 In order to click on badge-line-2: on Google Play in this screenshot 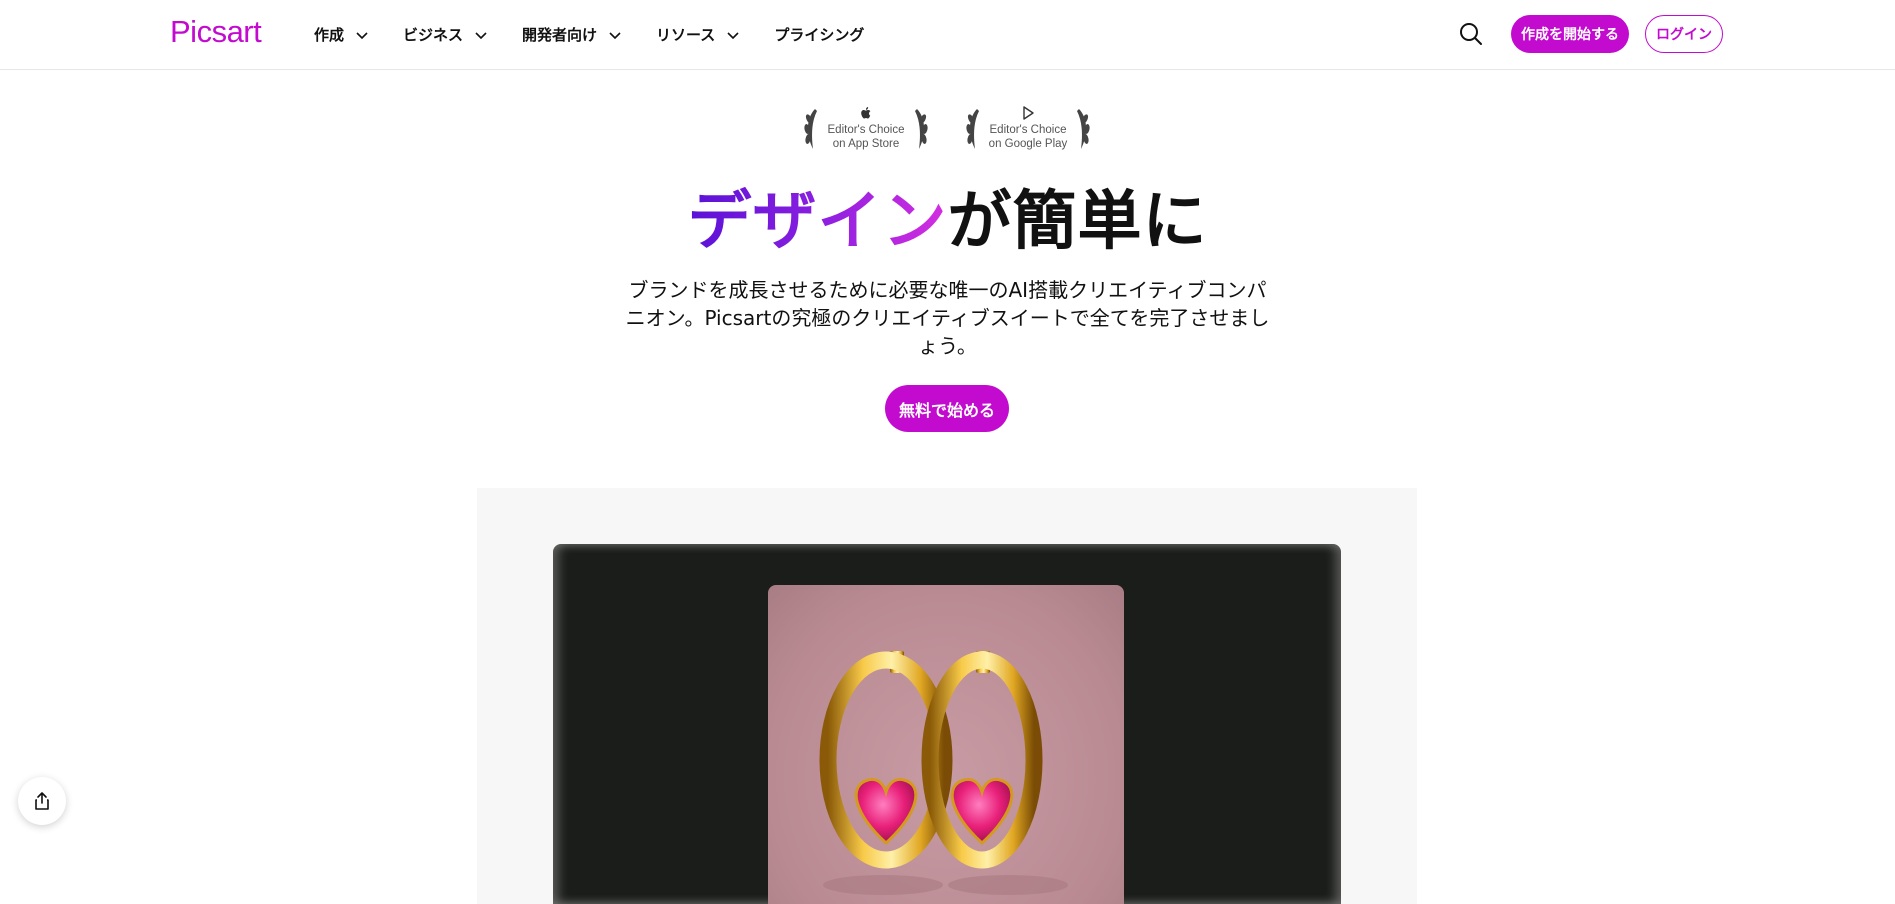, I will do `click(1028, 144)`.